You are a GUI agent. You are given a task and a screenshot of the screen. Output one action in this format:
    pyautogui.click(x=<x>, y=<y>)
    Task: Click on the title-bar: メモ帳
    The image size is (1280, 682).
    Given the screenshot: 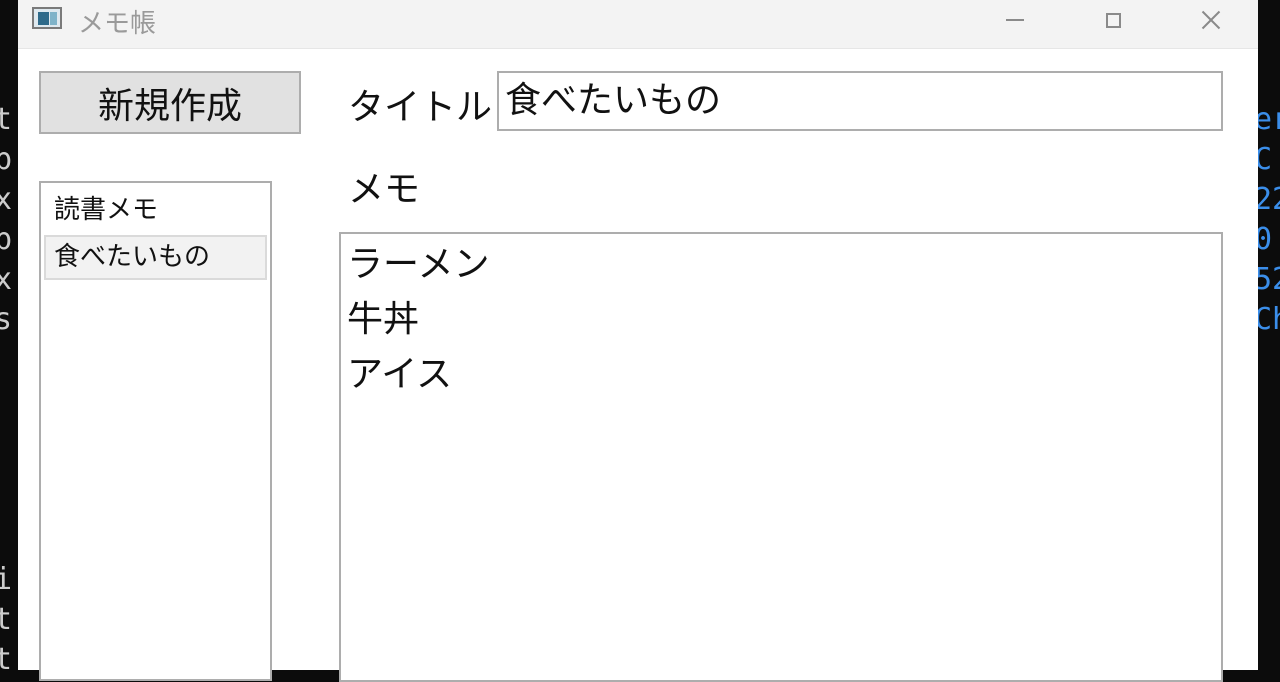 What is the action you would take?
    pyautogui.click(x=638, y=24)
    